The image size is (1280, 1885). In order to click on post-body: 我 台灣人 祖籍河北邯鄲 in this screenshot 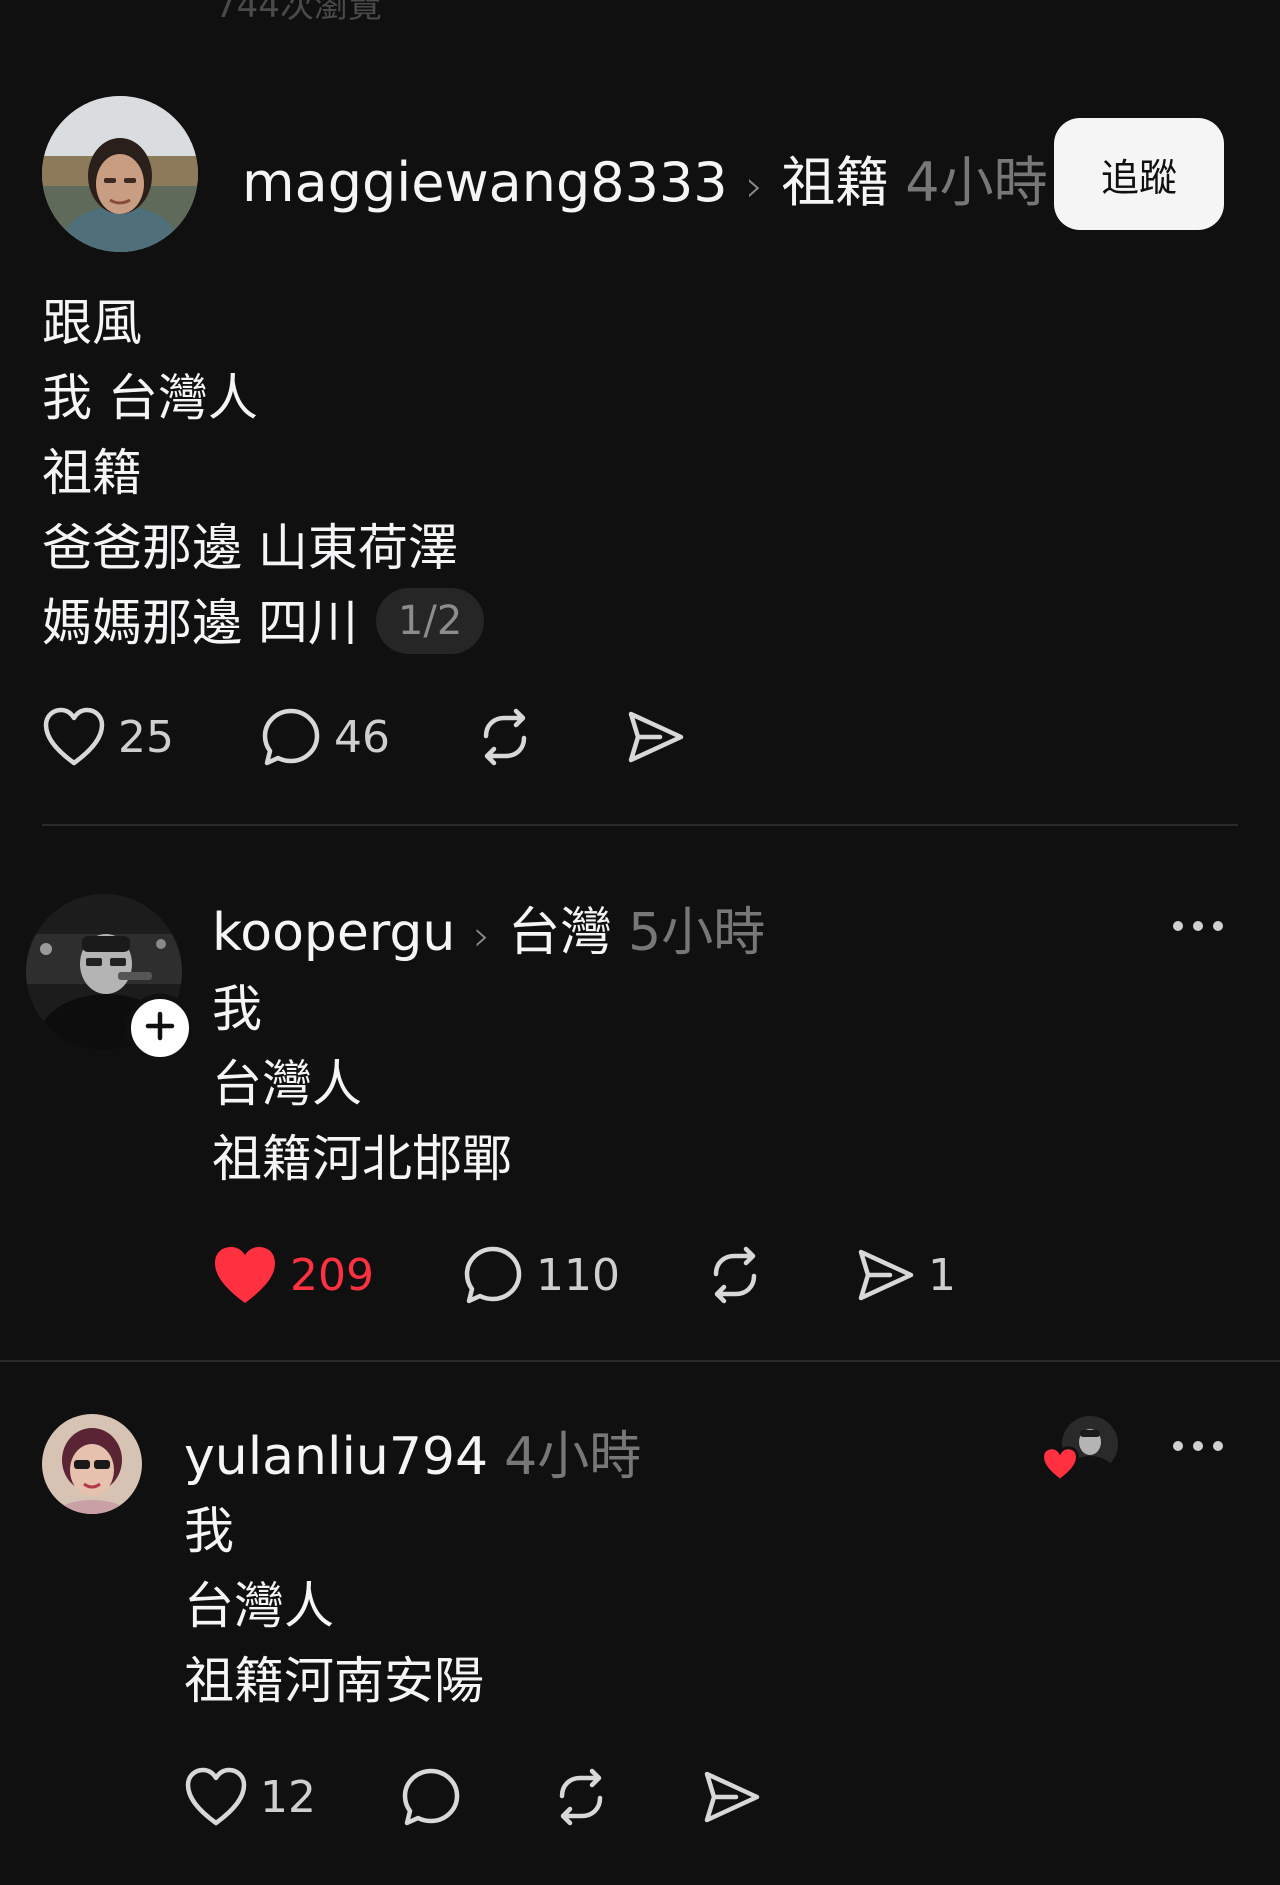, I will do `click(362, 1084)`.